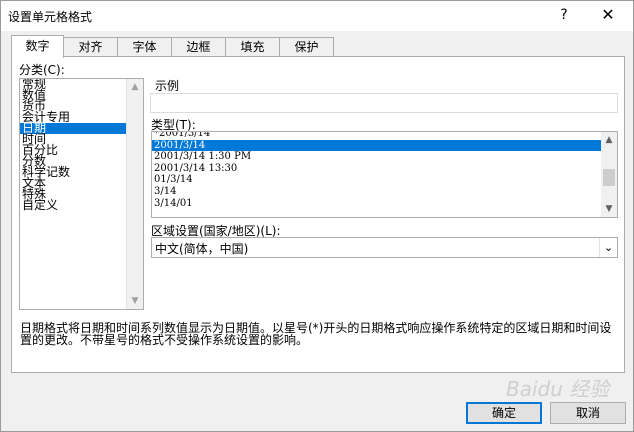 The height and width of the screenshot is (432, 634). I want to click on category-item-custom: 自定义, so click(81, 205).